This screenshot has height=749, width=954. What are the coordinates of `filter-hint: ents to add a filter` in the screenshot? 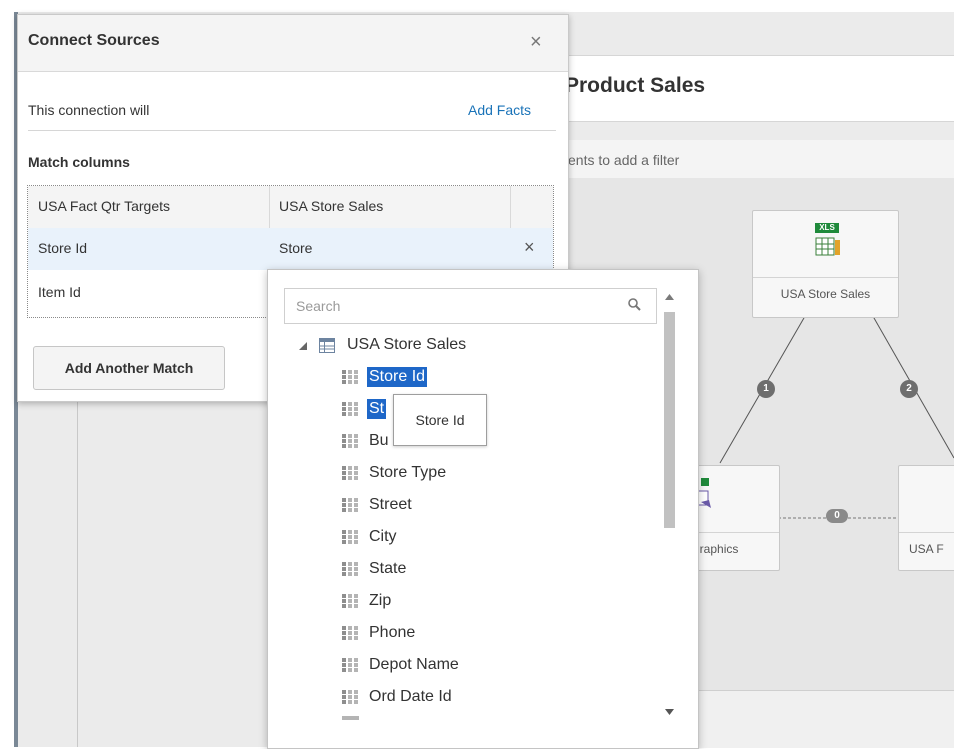 It's located at (624, 160).